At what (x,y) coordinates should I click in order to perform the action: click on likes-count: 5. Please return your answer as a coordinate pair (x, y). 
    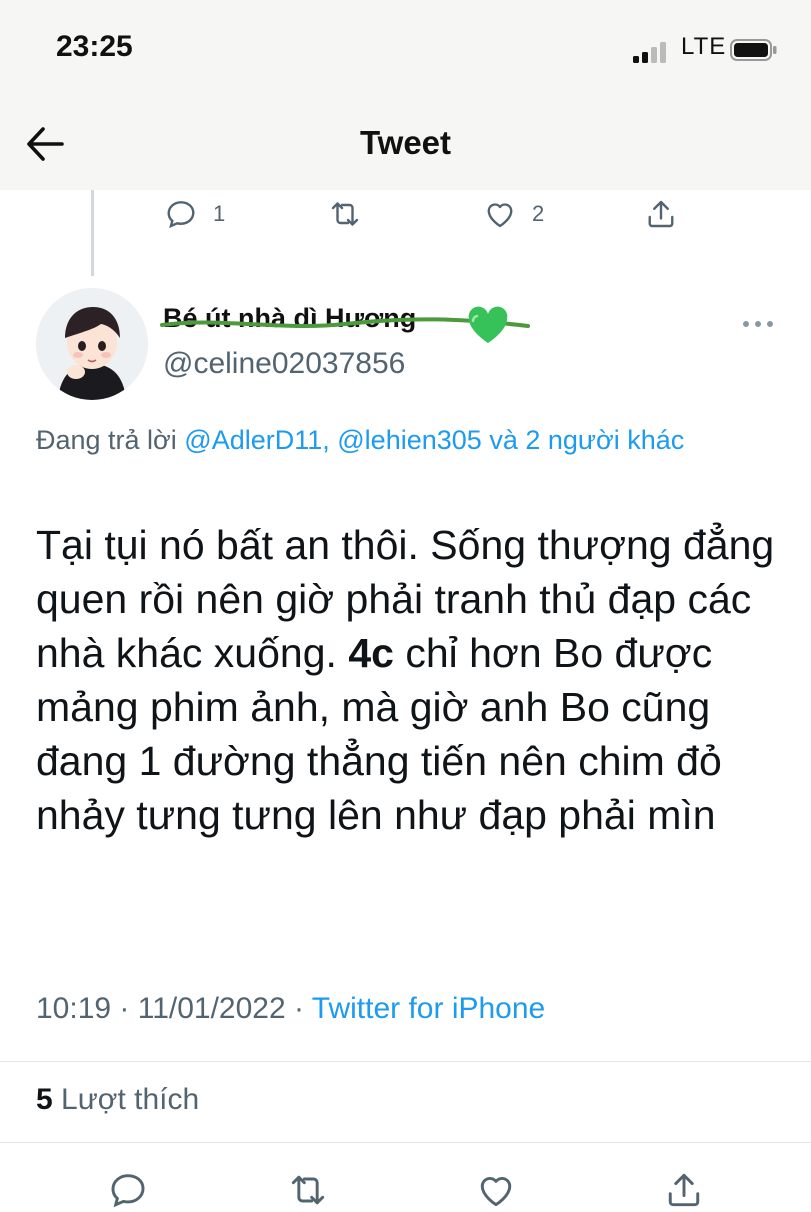
    Looking at the image, I should click on (44, 1099).